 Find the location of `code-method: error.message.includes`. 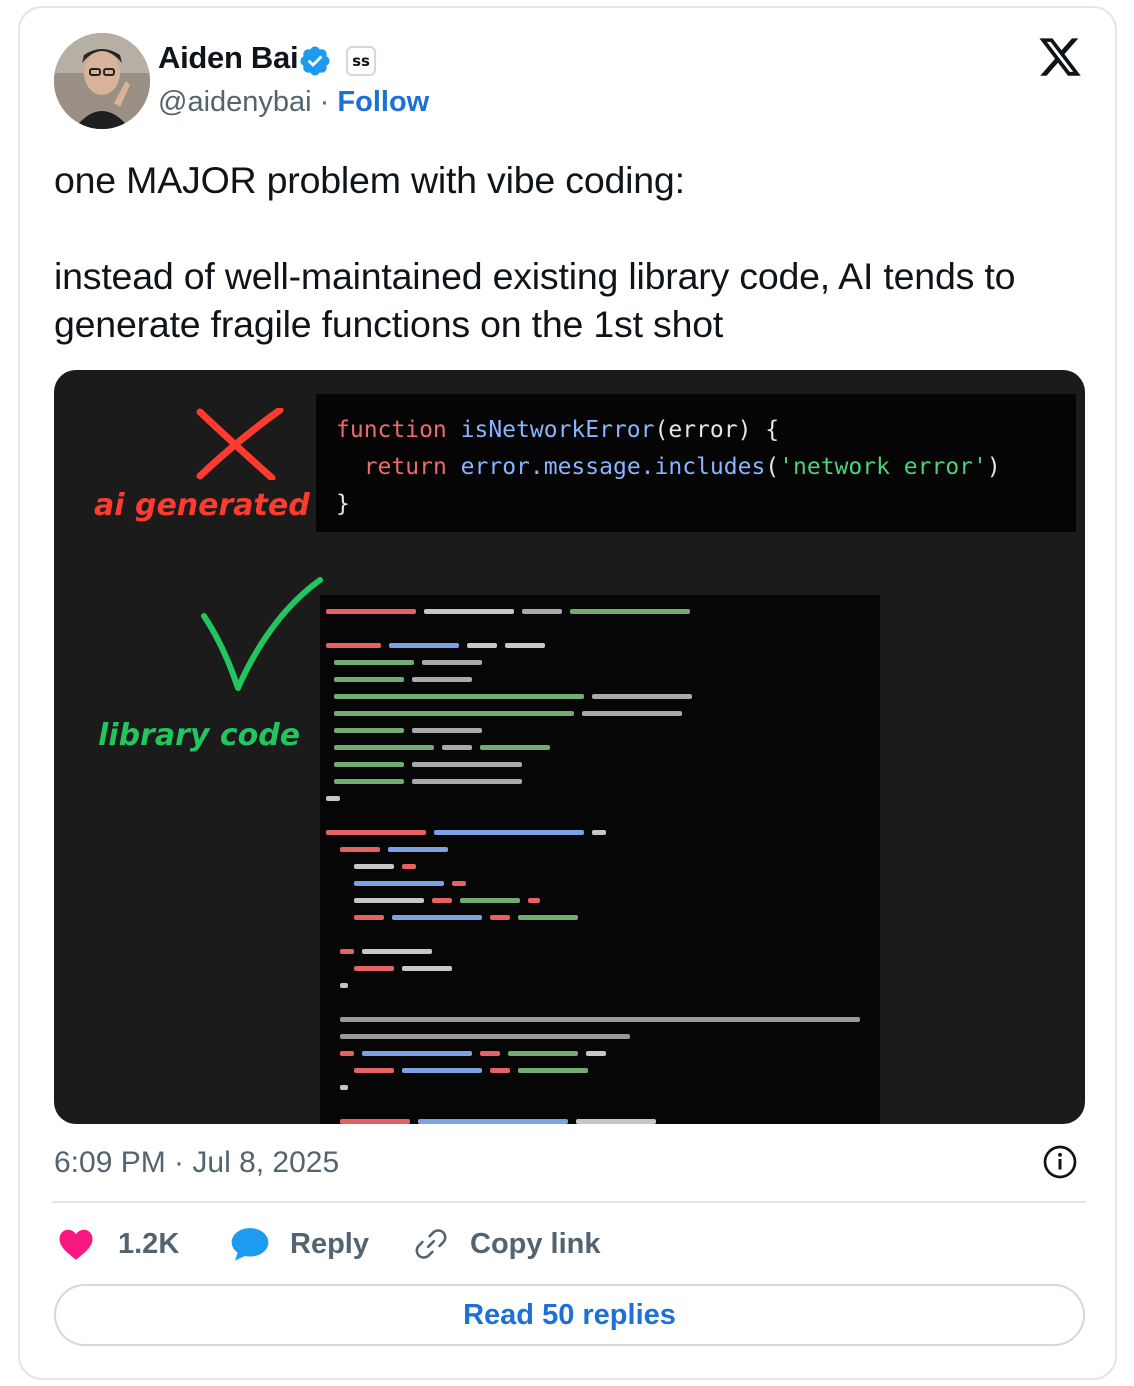

code-method: error.message.includes is located at coordinates (613, 467).